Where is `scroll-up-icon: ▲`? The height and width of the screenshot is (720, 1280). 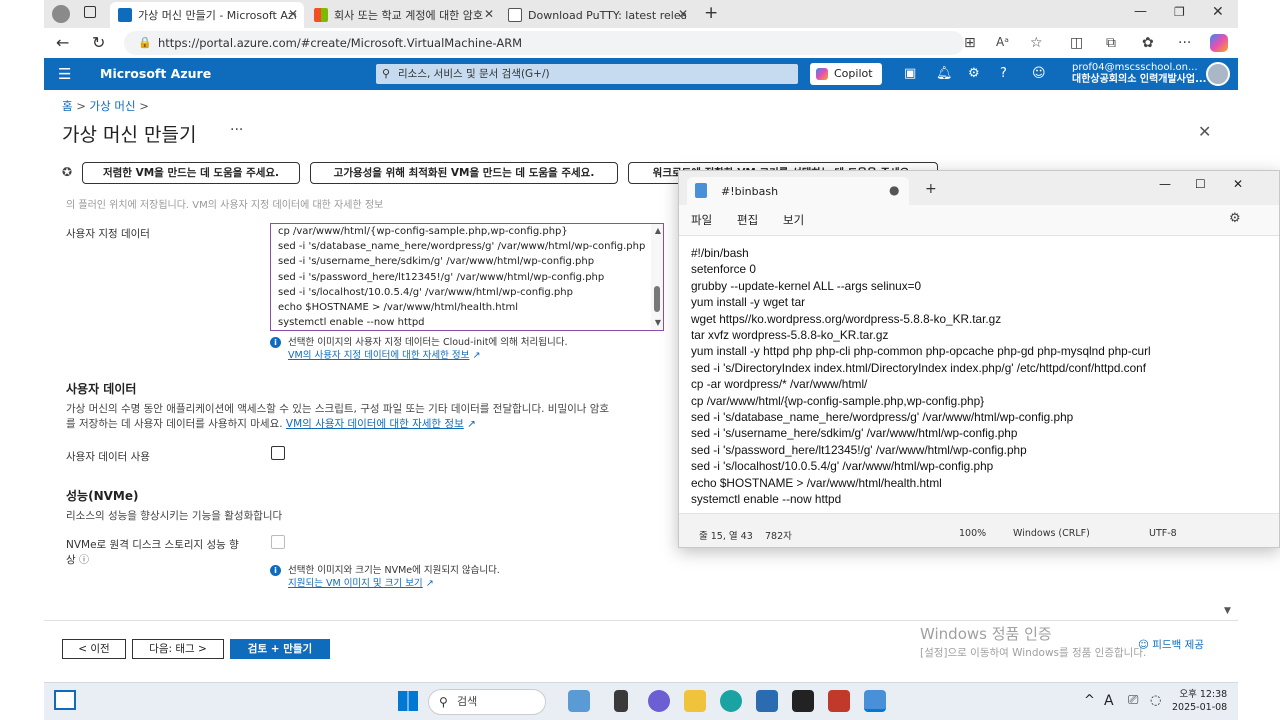 scroll-up-icon: ▲ is located at coordinates (658, 230).